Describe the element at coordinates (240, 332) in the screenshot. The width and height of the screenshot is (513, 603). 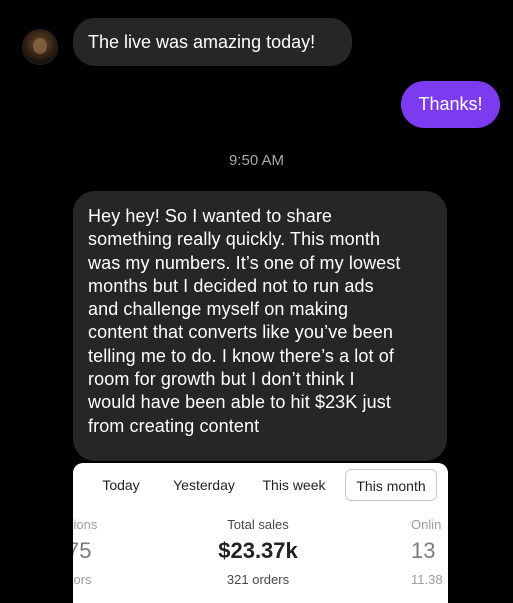
I see `message-line: content that converts like you’ve been` at that location.